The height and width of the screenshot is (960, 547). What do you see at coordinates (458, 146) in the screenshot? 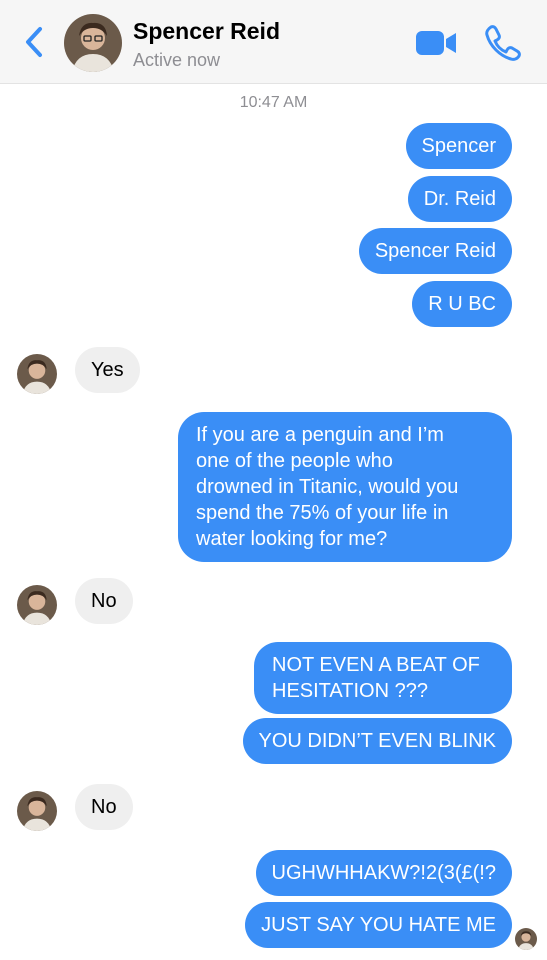
I see `sent-message: Spencer` at bounding box center [458, 146].